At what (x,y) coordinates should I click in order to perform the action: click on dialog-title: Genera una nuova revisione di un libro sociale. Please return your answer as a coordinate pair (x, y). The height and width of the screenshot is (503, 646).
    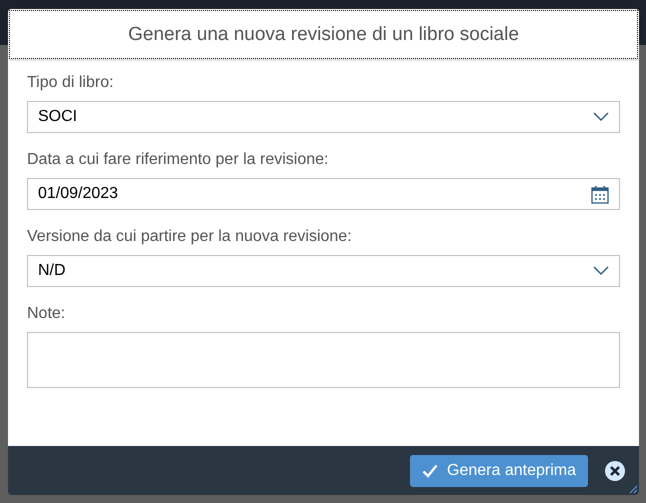
    Looking at the image, I should click on (323, 35).